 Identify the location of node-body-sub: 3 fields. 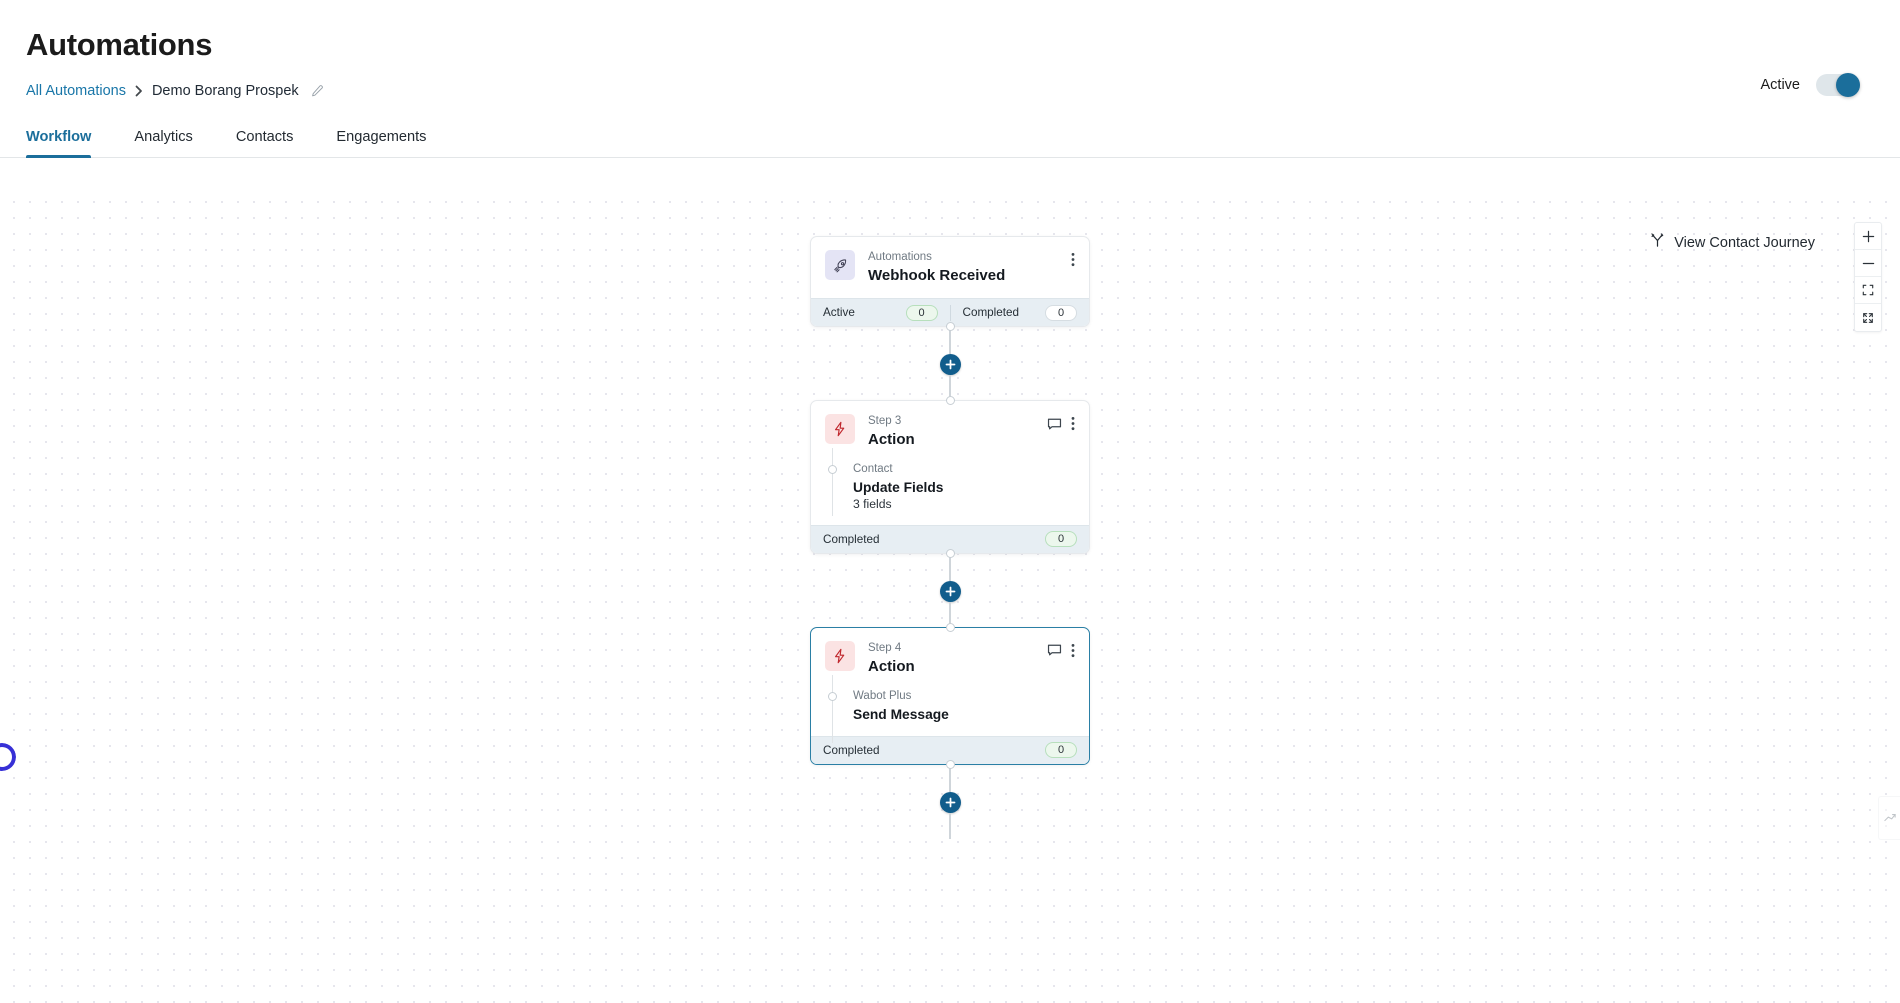
(872, 503).